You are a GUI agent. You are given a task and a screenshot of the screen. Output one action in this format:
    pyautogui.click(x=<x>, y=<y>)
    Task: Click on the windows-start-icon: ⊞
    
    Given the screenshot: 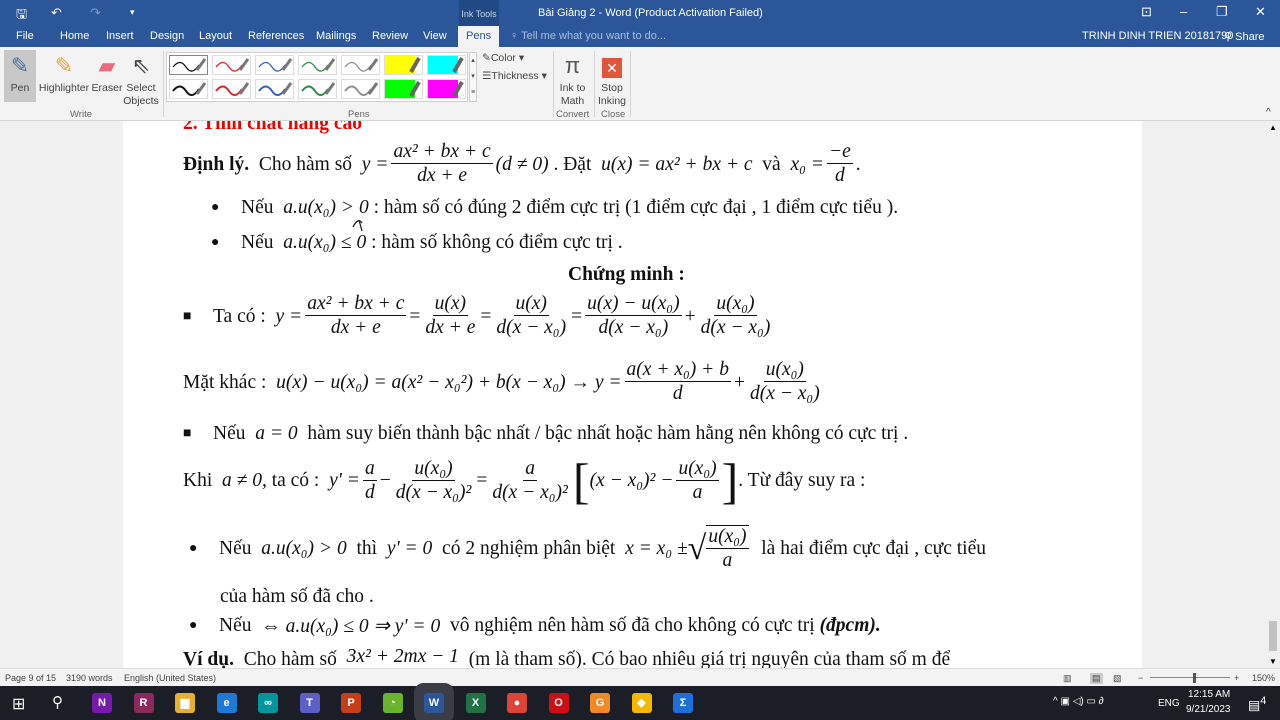 What is the action you would take?
    pyautogui.click(x=18, y=704)
    